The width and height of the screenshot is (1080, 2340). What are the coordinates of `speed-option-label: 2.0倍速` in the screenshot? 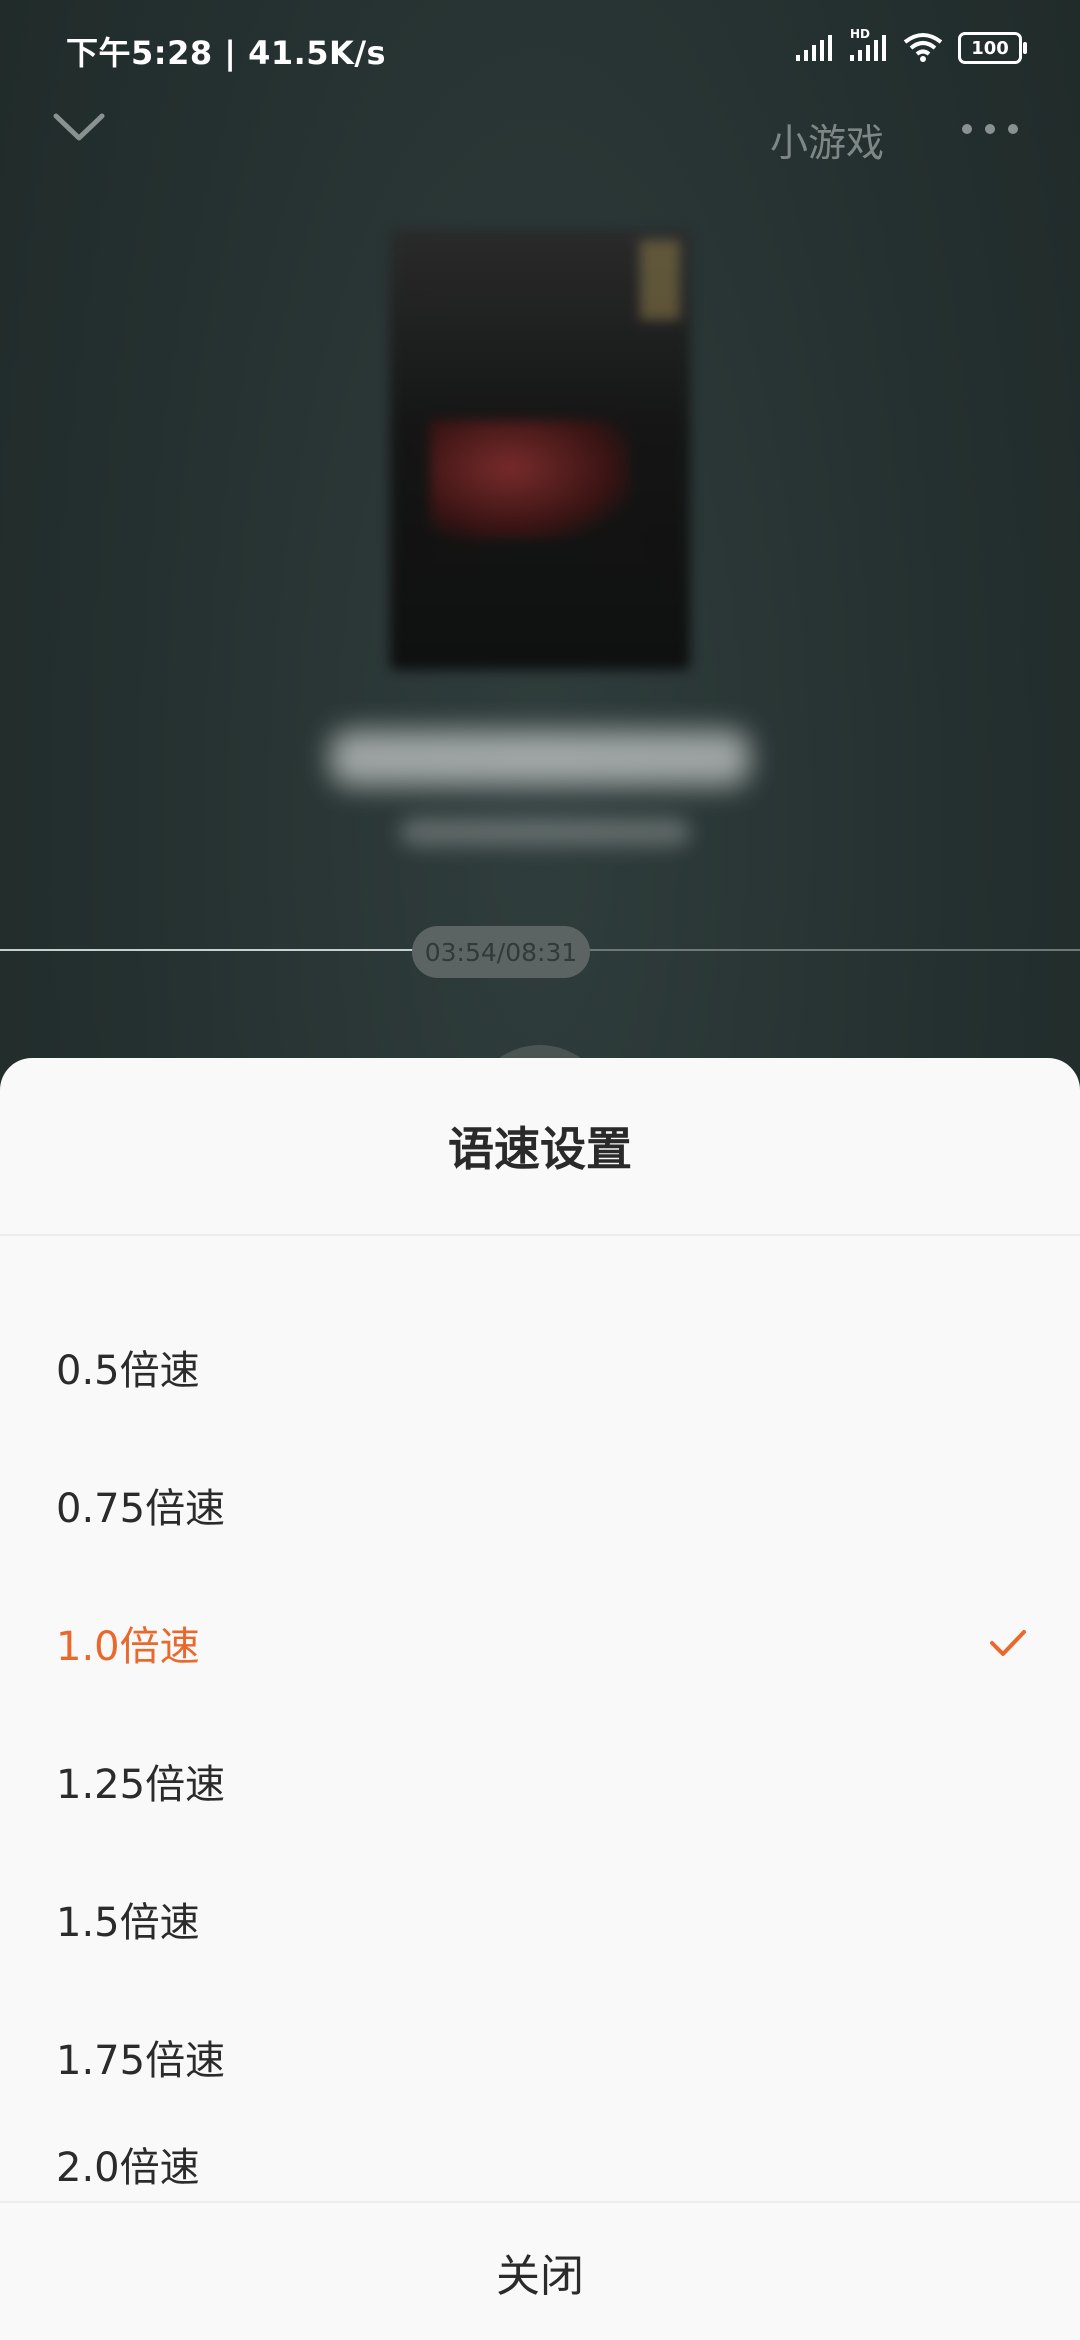 It's located at (128, 2168).